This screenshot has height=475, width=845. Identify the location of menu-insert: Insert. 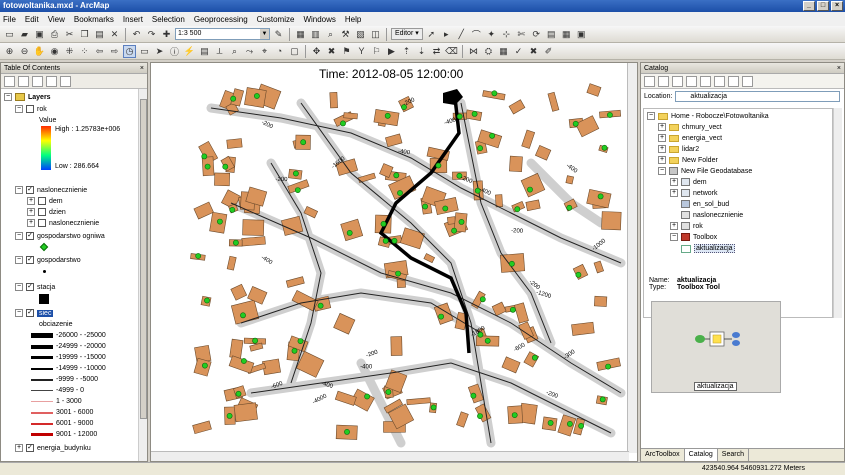
(133, 19).